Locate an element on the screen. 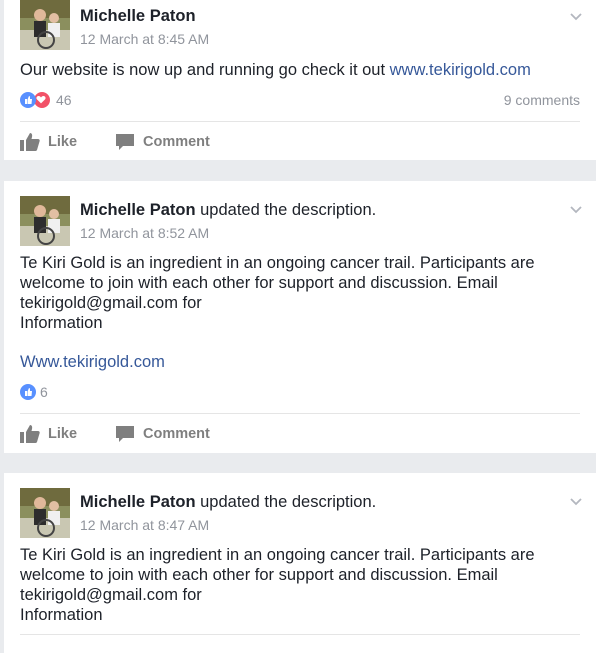  post-timestamp: 12 March at 8:52 AM is located at coordinates (144, 233).